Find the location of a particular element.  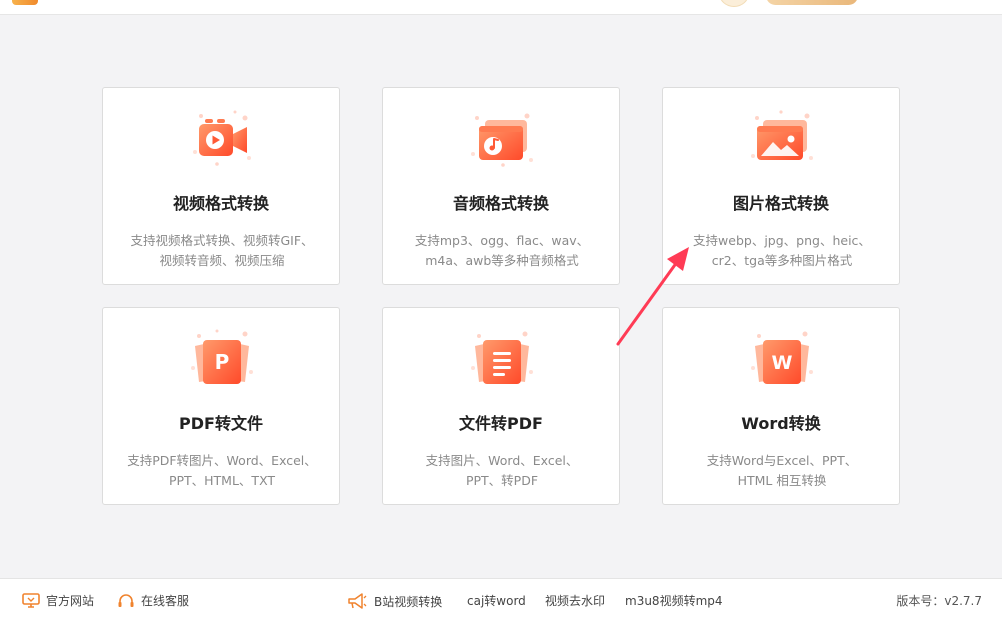

music-note-icon is located at coordinates (502, 138).